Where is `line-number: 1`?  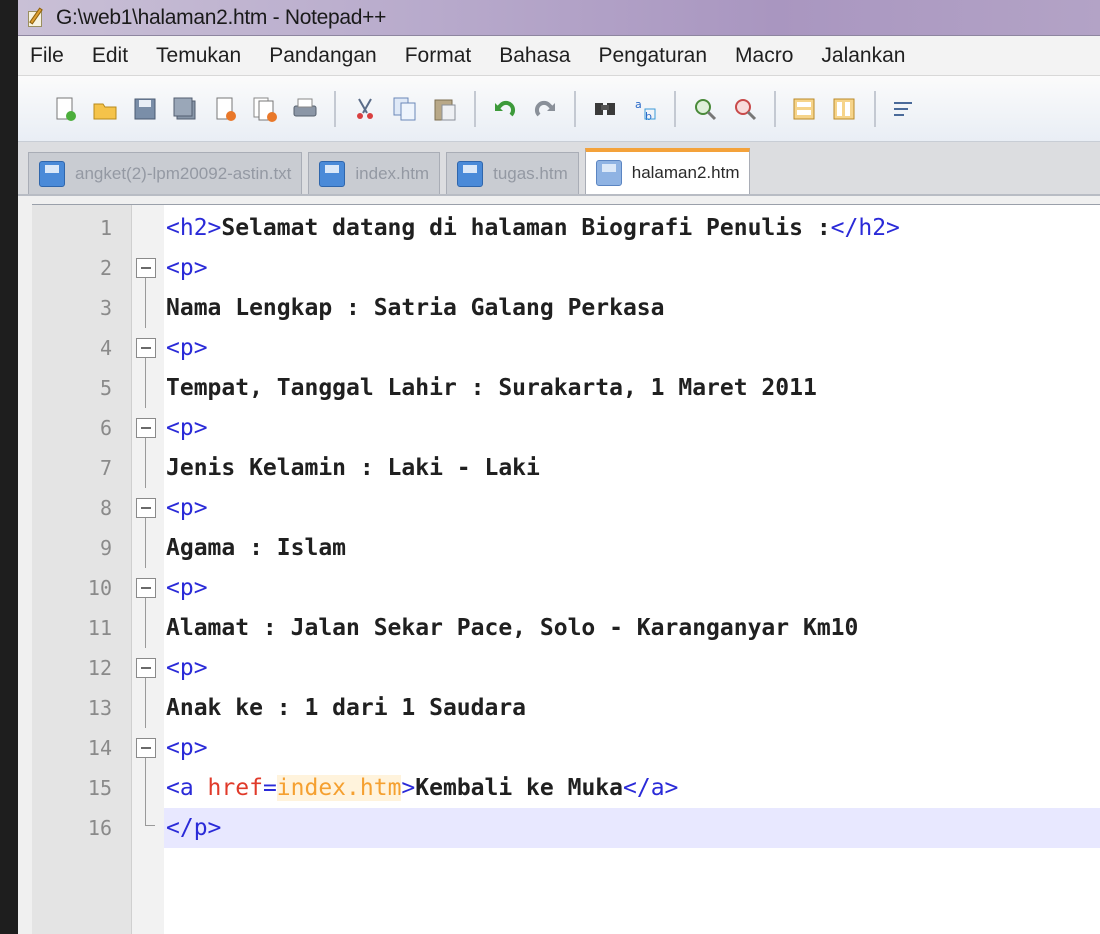
line-number: 1 is located at coordinates (105, 228).